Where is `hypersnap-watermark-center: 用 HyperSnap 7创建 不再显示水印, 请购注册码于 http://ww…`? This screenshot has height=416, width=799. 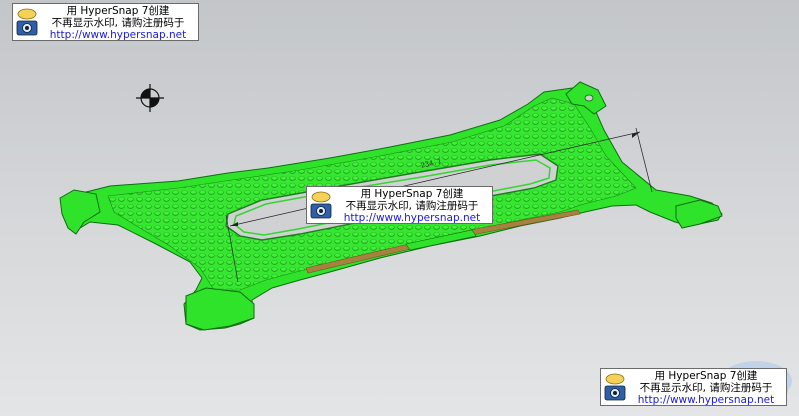
hypersnap-watermark-center: 用 HyperSnap 7创建 不再显示水印, 请购注册码于 http://ww… is located at coordinates (399, 205).